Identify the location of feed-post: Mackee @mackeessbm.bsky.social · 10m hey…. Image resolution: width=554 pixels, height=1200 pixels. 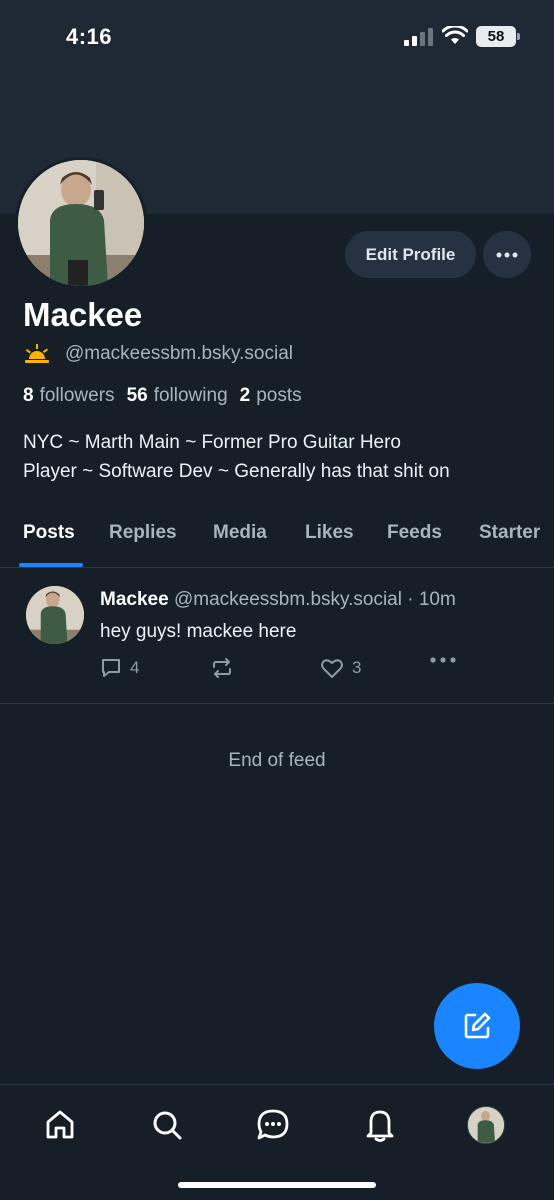
(277, 636).